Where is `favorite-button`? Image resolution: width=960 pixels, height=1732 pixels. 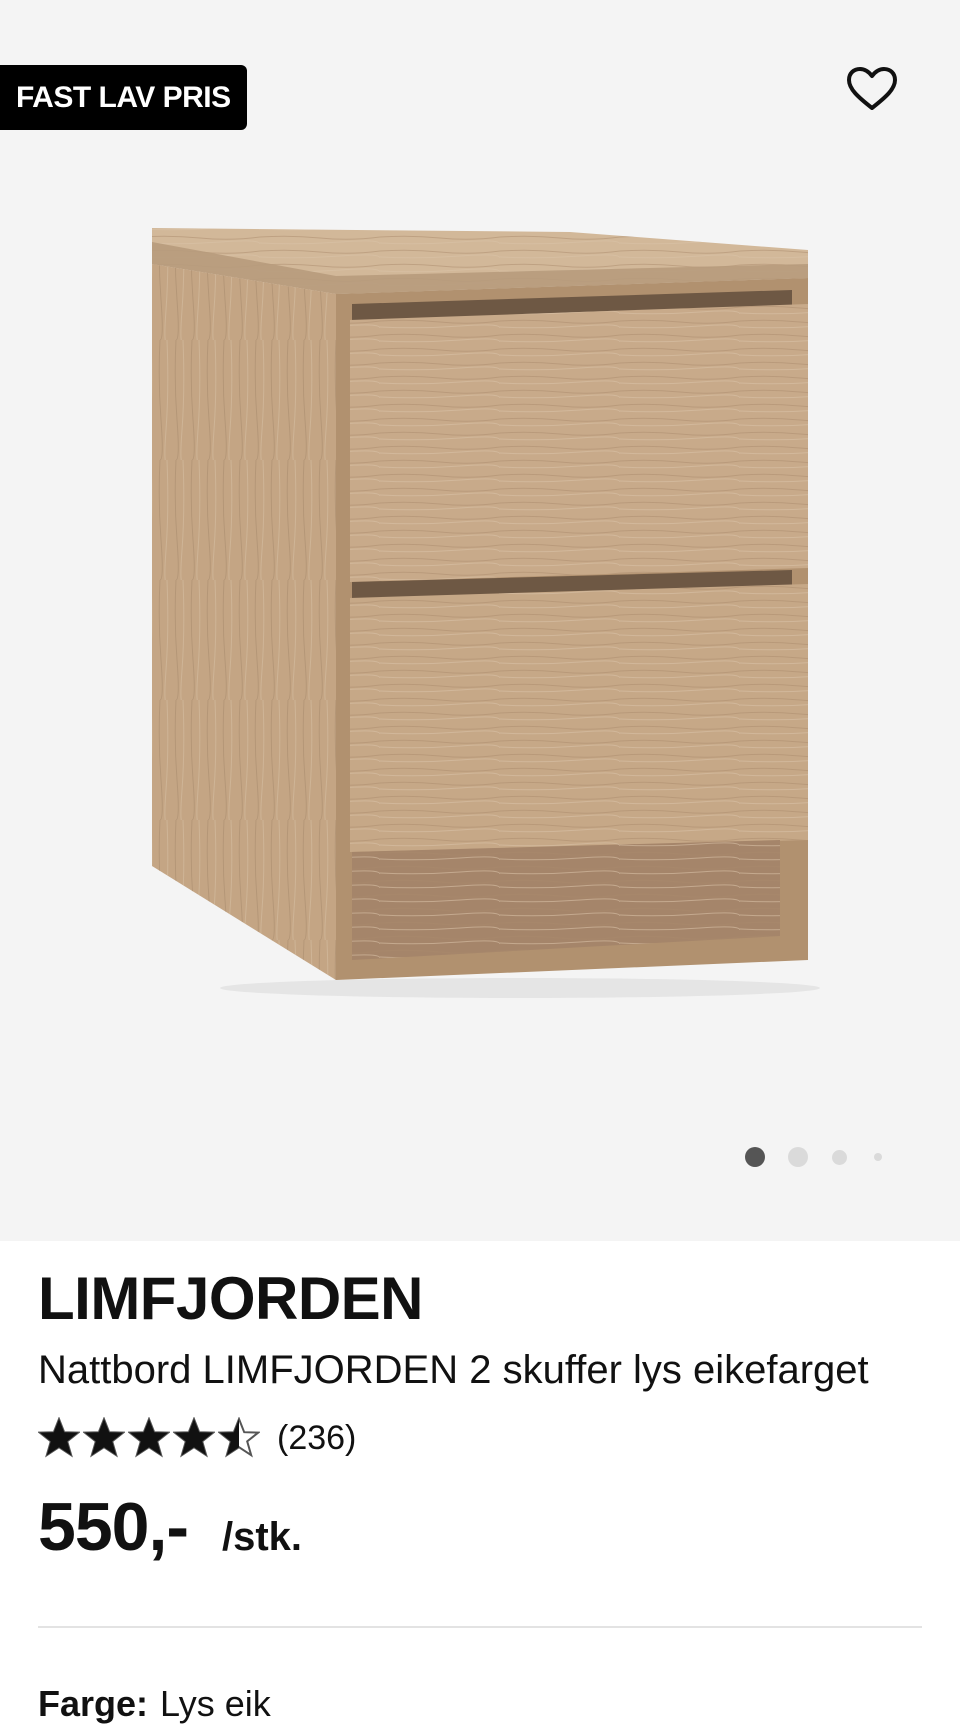 favorite-button is located at coordinates (872, 89).